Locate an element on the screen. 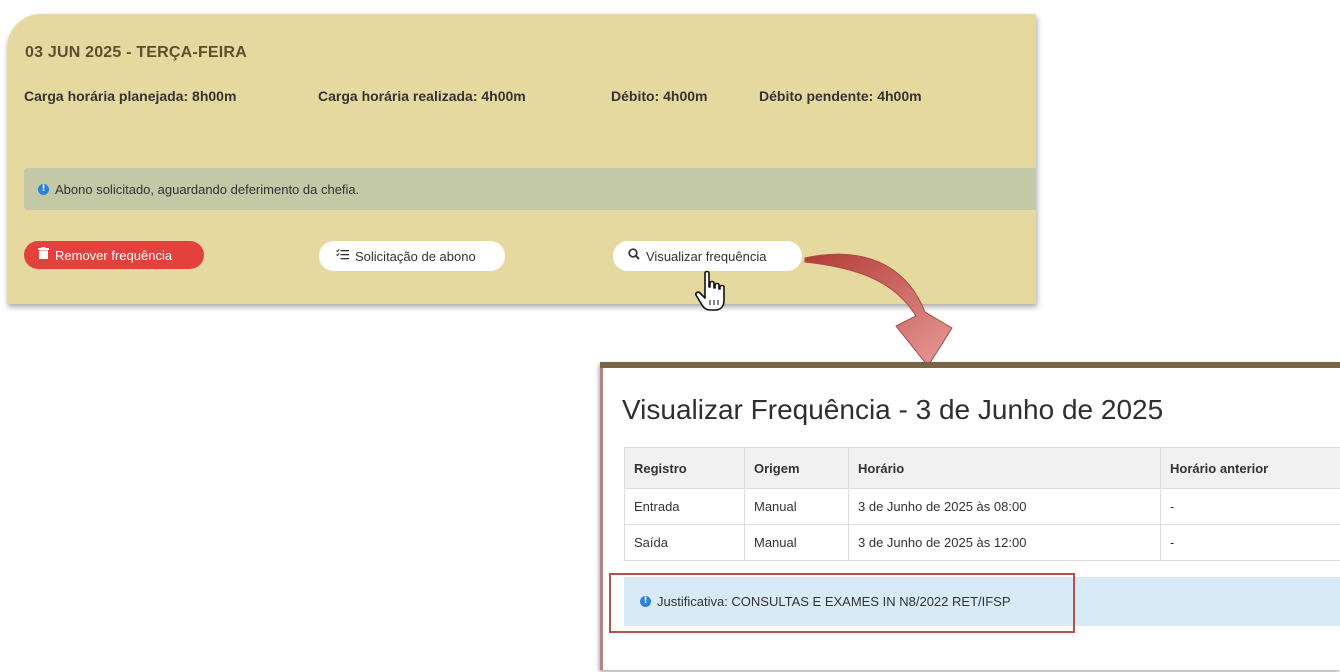 The image size is (1340, 672). cell-horario: 3 de Junho de 2025 às 12:00 is located at coordinates (1004, 542).